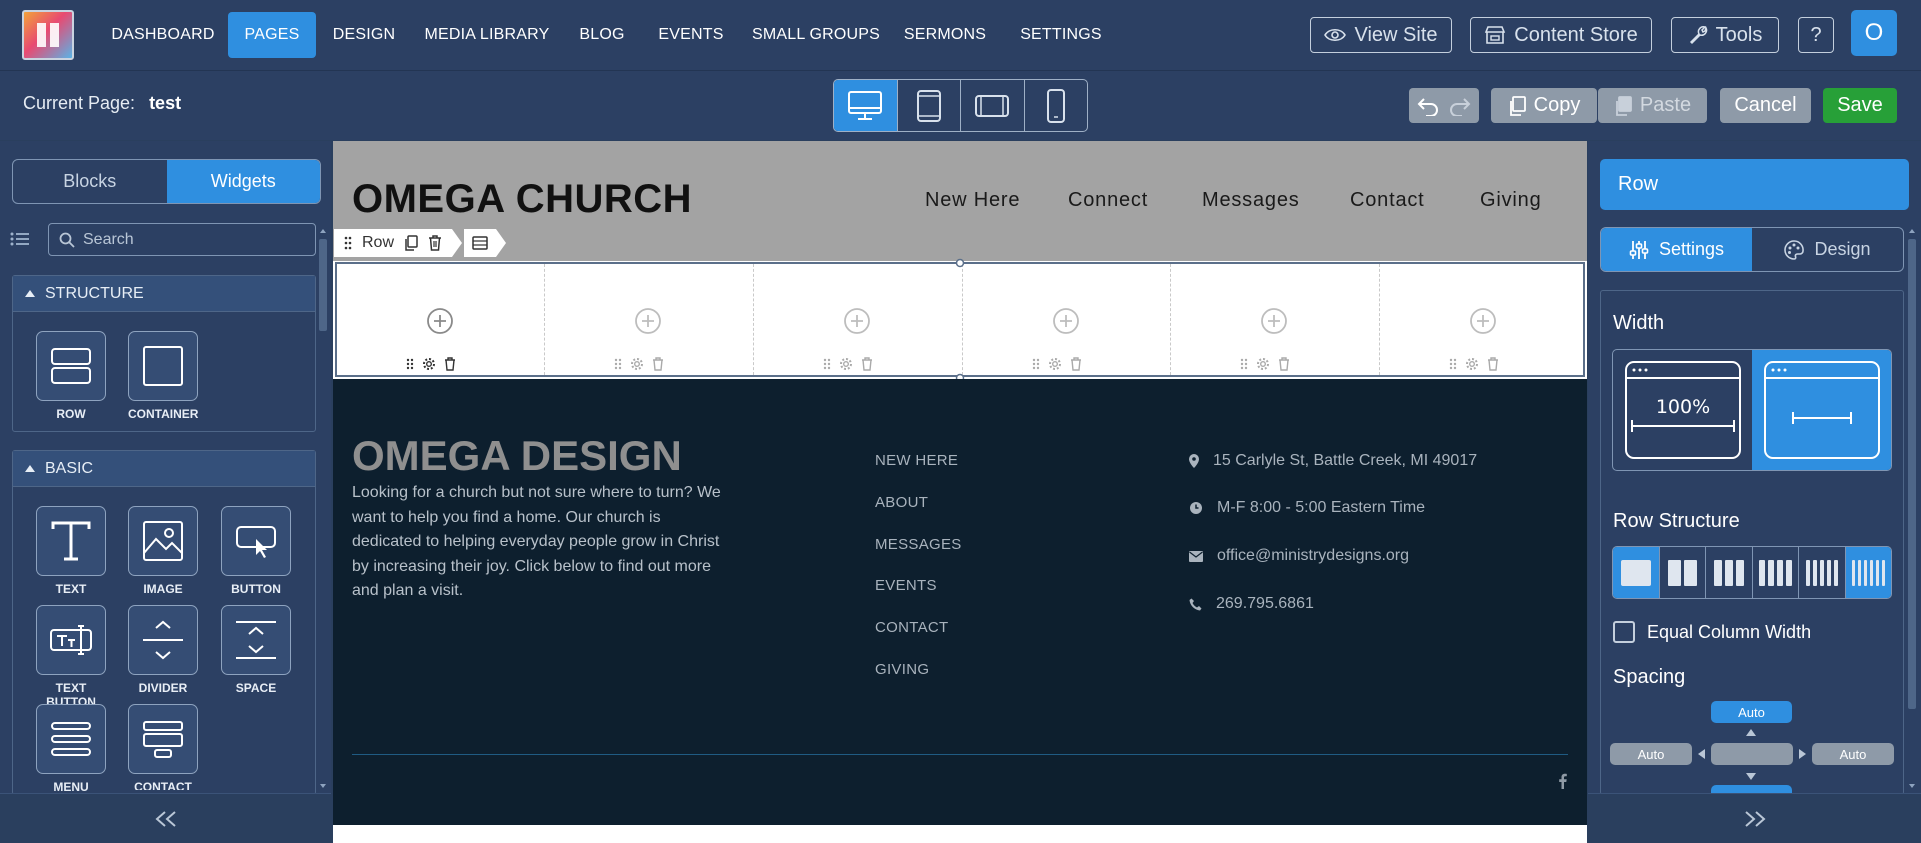 This screenshot has width=1921, height=843. Describe the element at coordinates (163, 376) in the screenshot. I see `widget-container: CONTAINER` at that location.